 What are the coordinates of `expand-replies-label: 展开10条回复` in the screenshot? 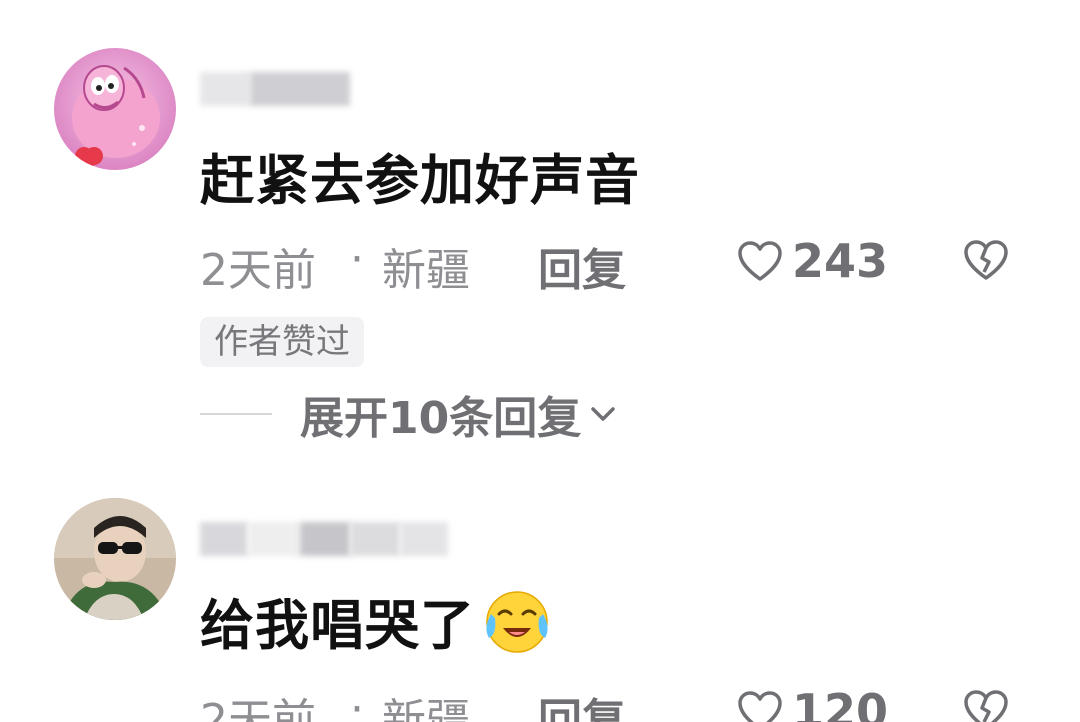 It's located at (441, 418).